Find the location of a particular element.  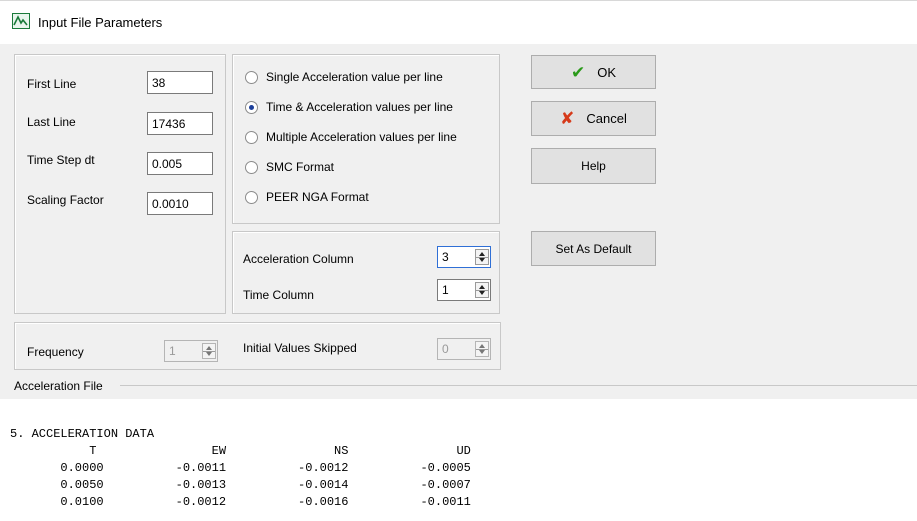

acceleration-file-label: Acceleration File is located at coordinates (58, 386).